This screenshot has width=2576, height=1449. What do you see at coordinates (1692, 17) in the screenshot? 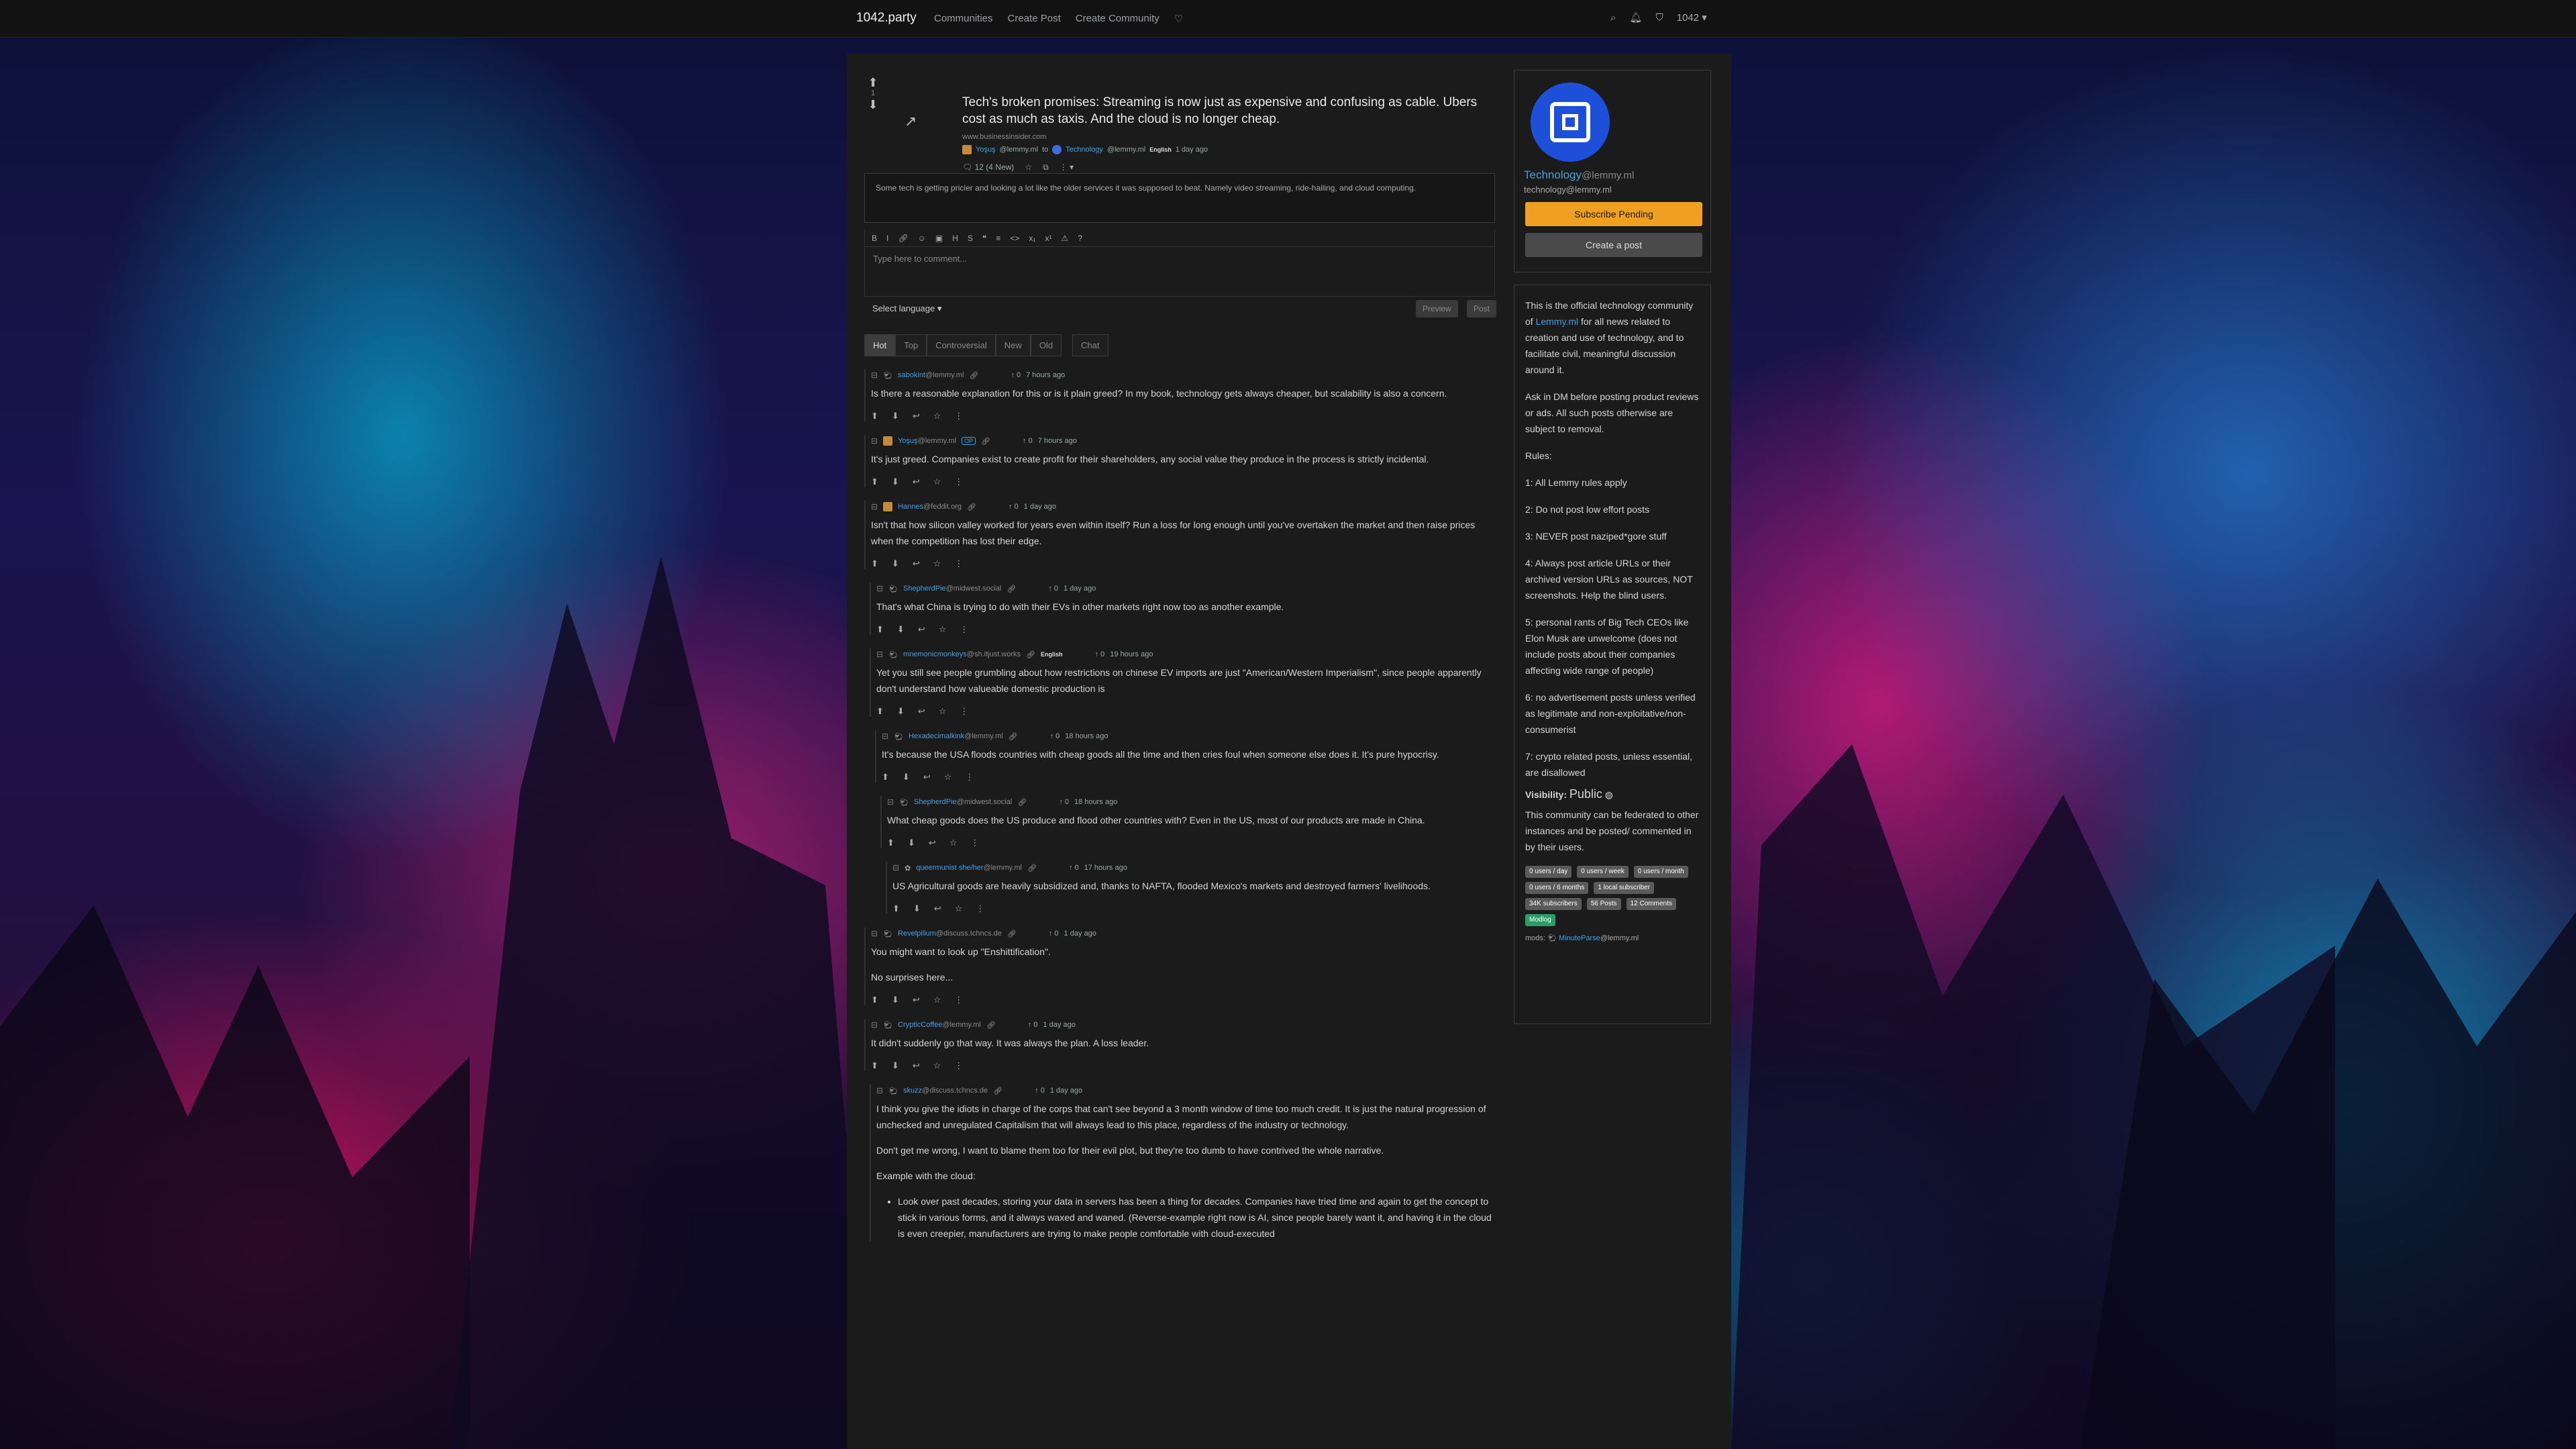
I see `user-menu: 1042 ▾` at bounding box center [1692, 17].